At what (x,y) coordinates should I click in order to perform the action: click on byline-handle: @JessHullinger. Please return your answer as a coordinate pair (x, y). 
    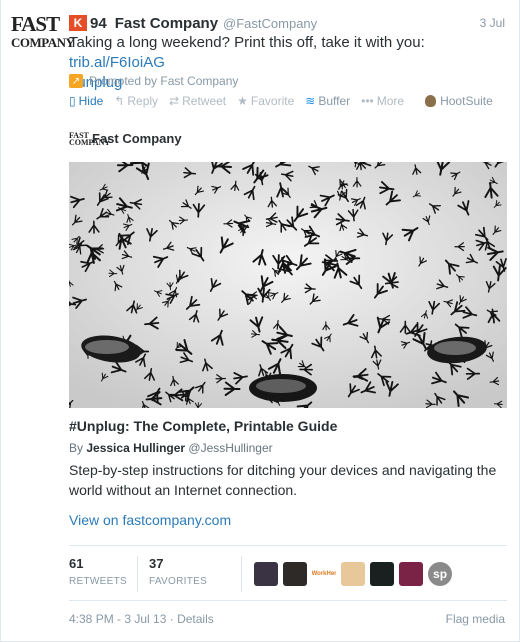
    Looking at the image, I should click on (230, 448).